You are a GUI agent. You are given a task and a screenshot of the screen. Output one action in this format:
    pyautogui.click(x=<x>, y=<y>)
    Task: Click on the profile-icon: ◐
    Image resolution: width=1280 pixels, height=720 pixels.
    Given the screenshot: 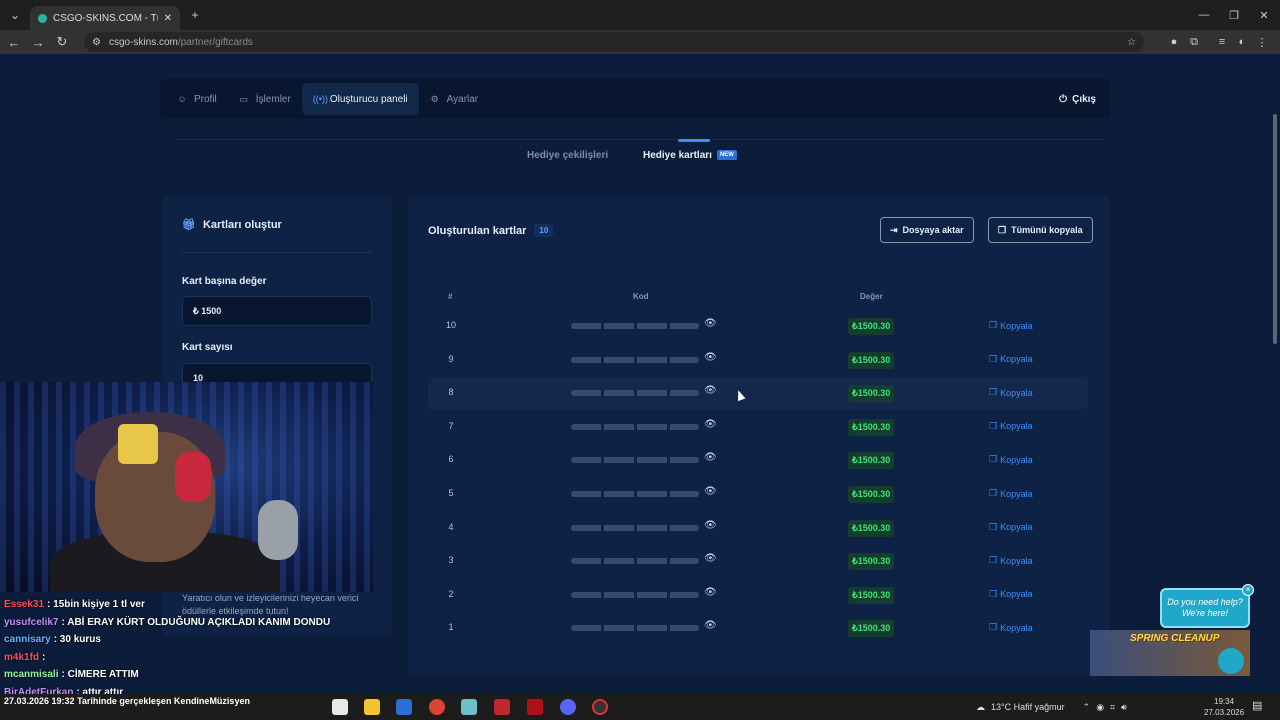 What is the action you would take?
    pyautogui.click(x=1242, y=42)
    